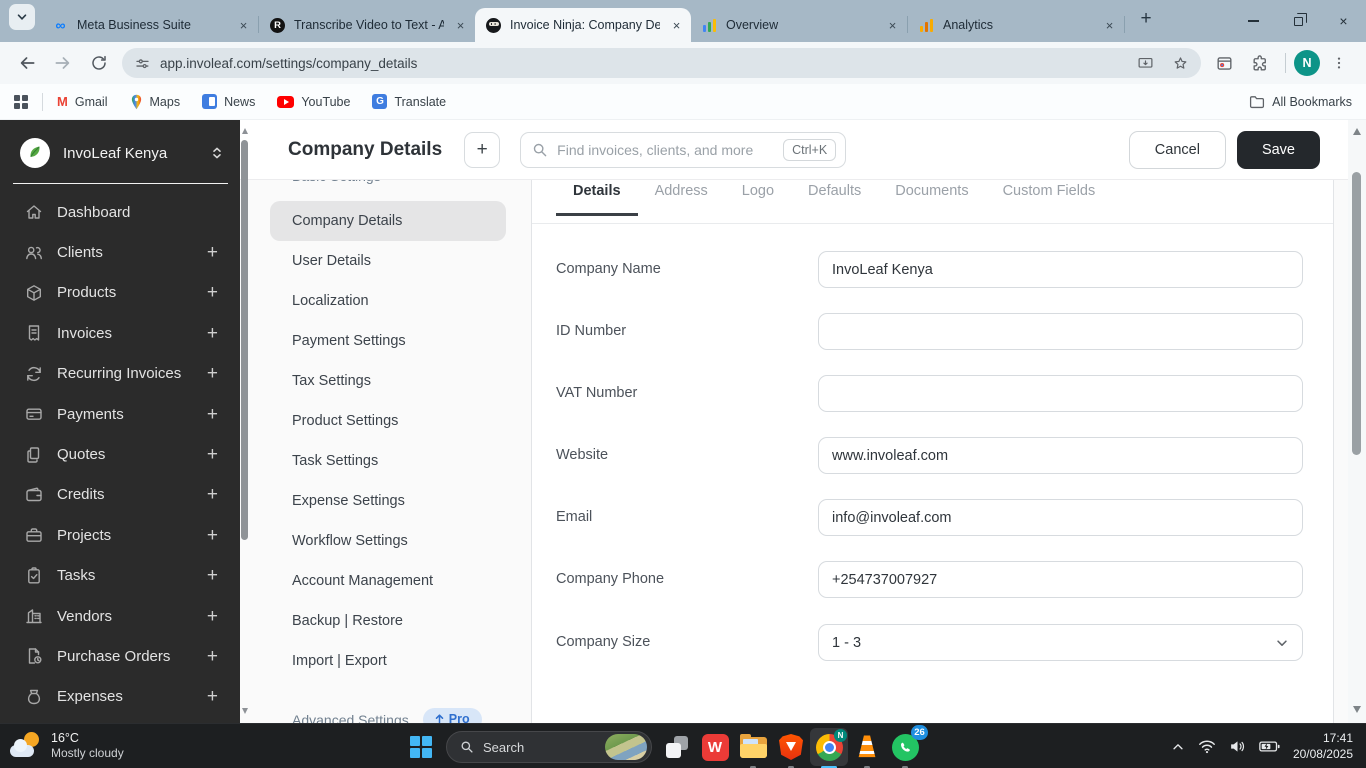  Describe the element at coordinates (1237, 746) in the screenshot. I see `volume-icon` at that location.